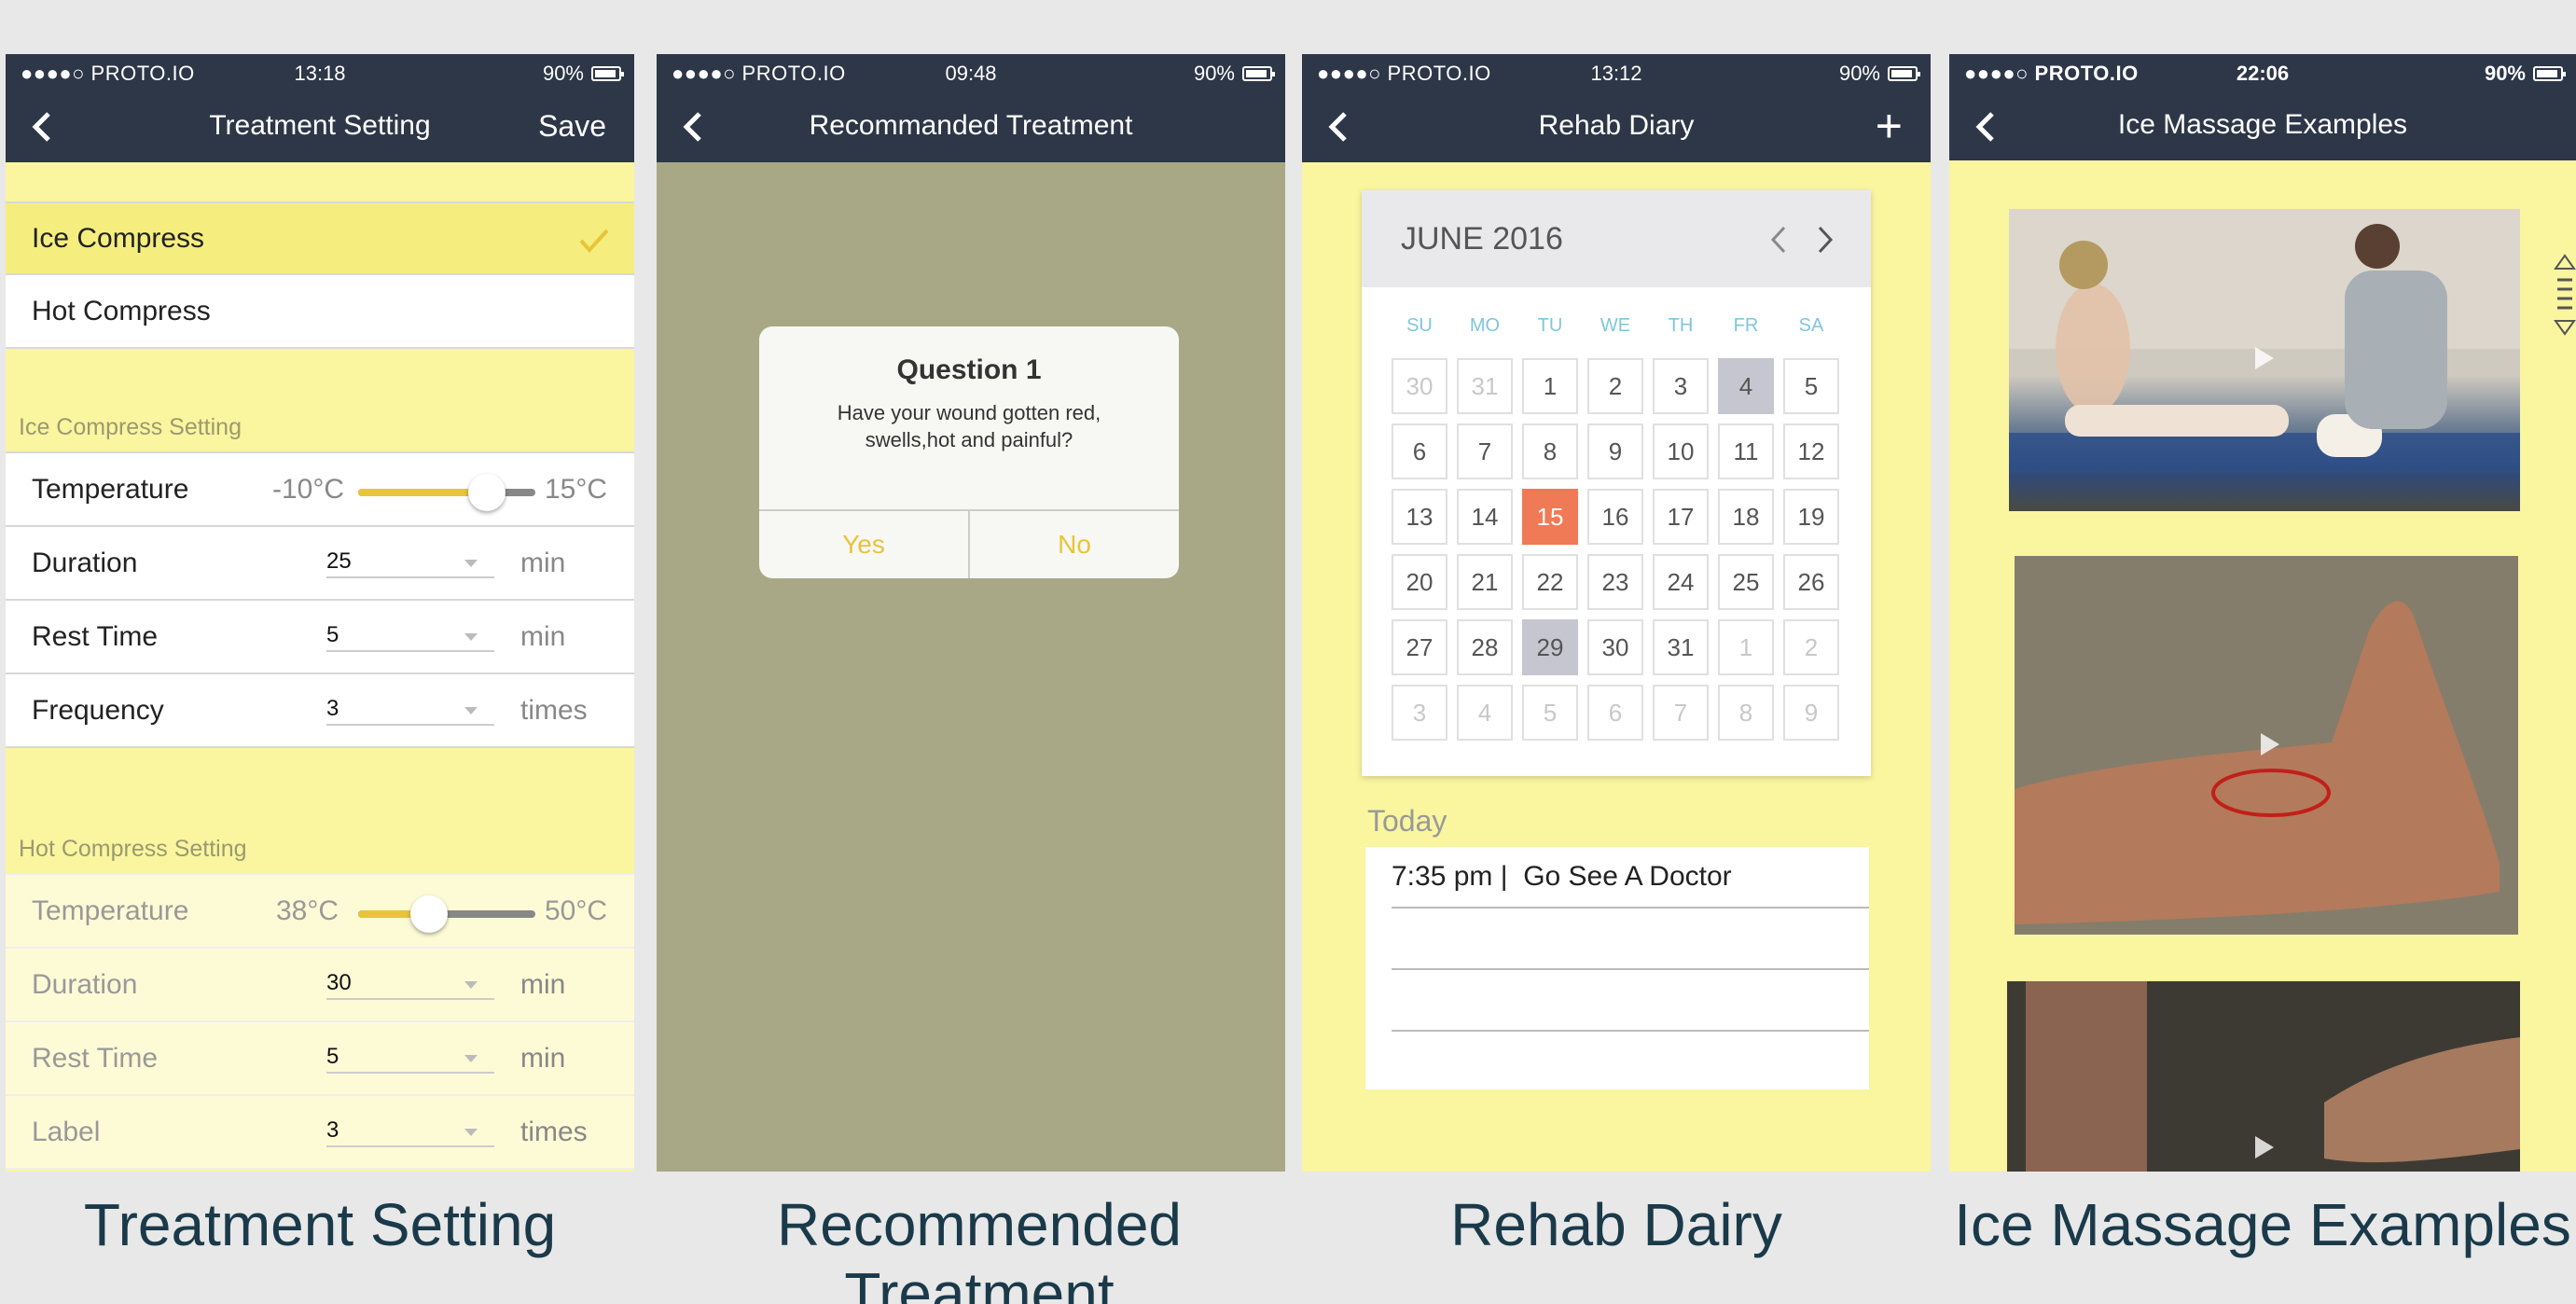 Image resolution: width=2576 pixels, height=1304 pixels. I want to click on yes-button: Yes, so click(864, 544).